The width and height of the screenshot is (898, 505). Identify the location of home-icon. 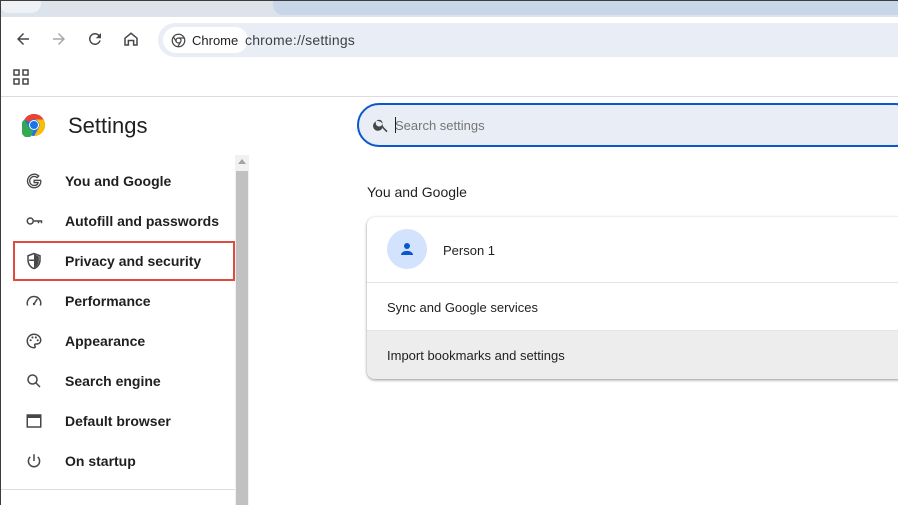
(131, 39).